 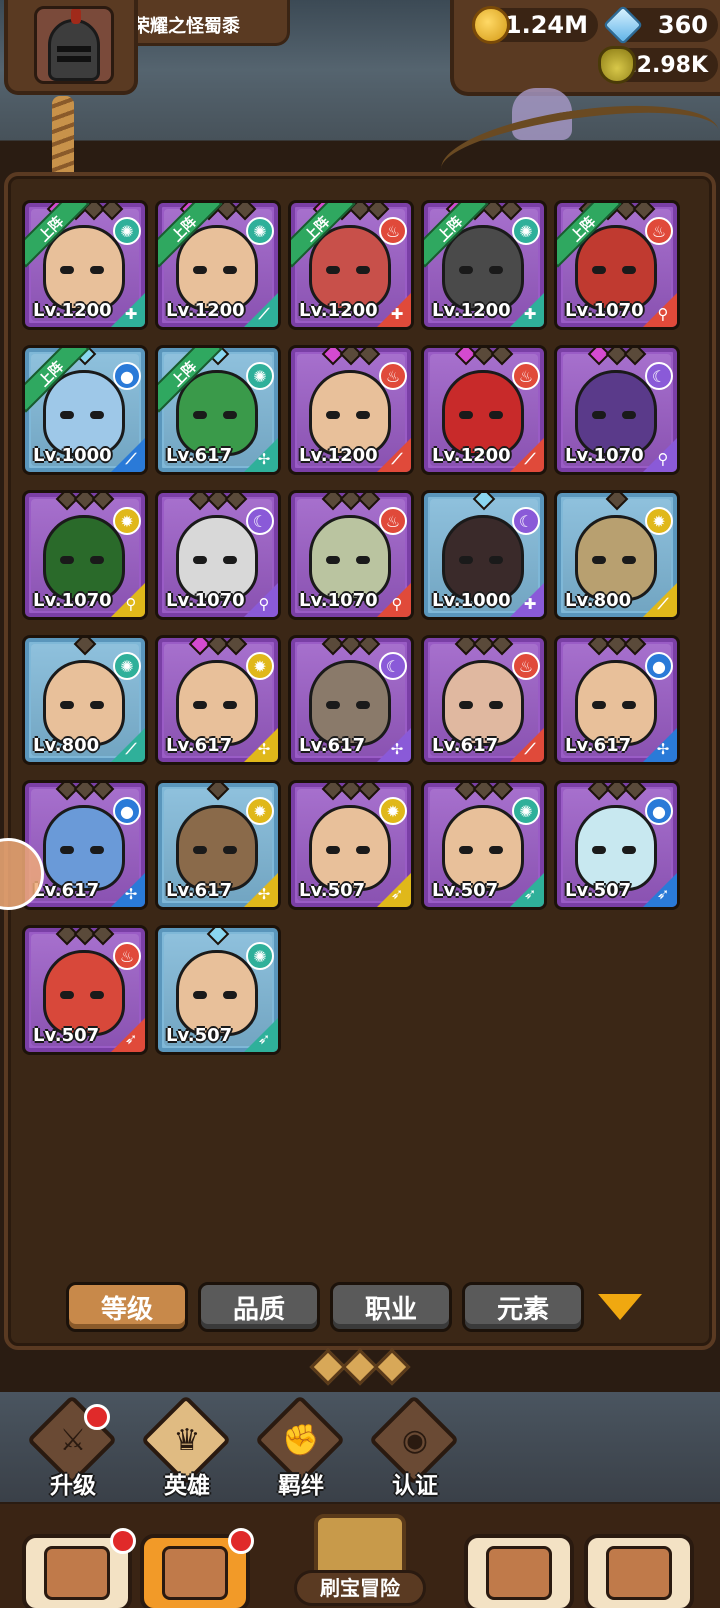 I want to click on hero-nav-label: 认证, so click(x=415, y=1486).